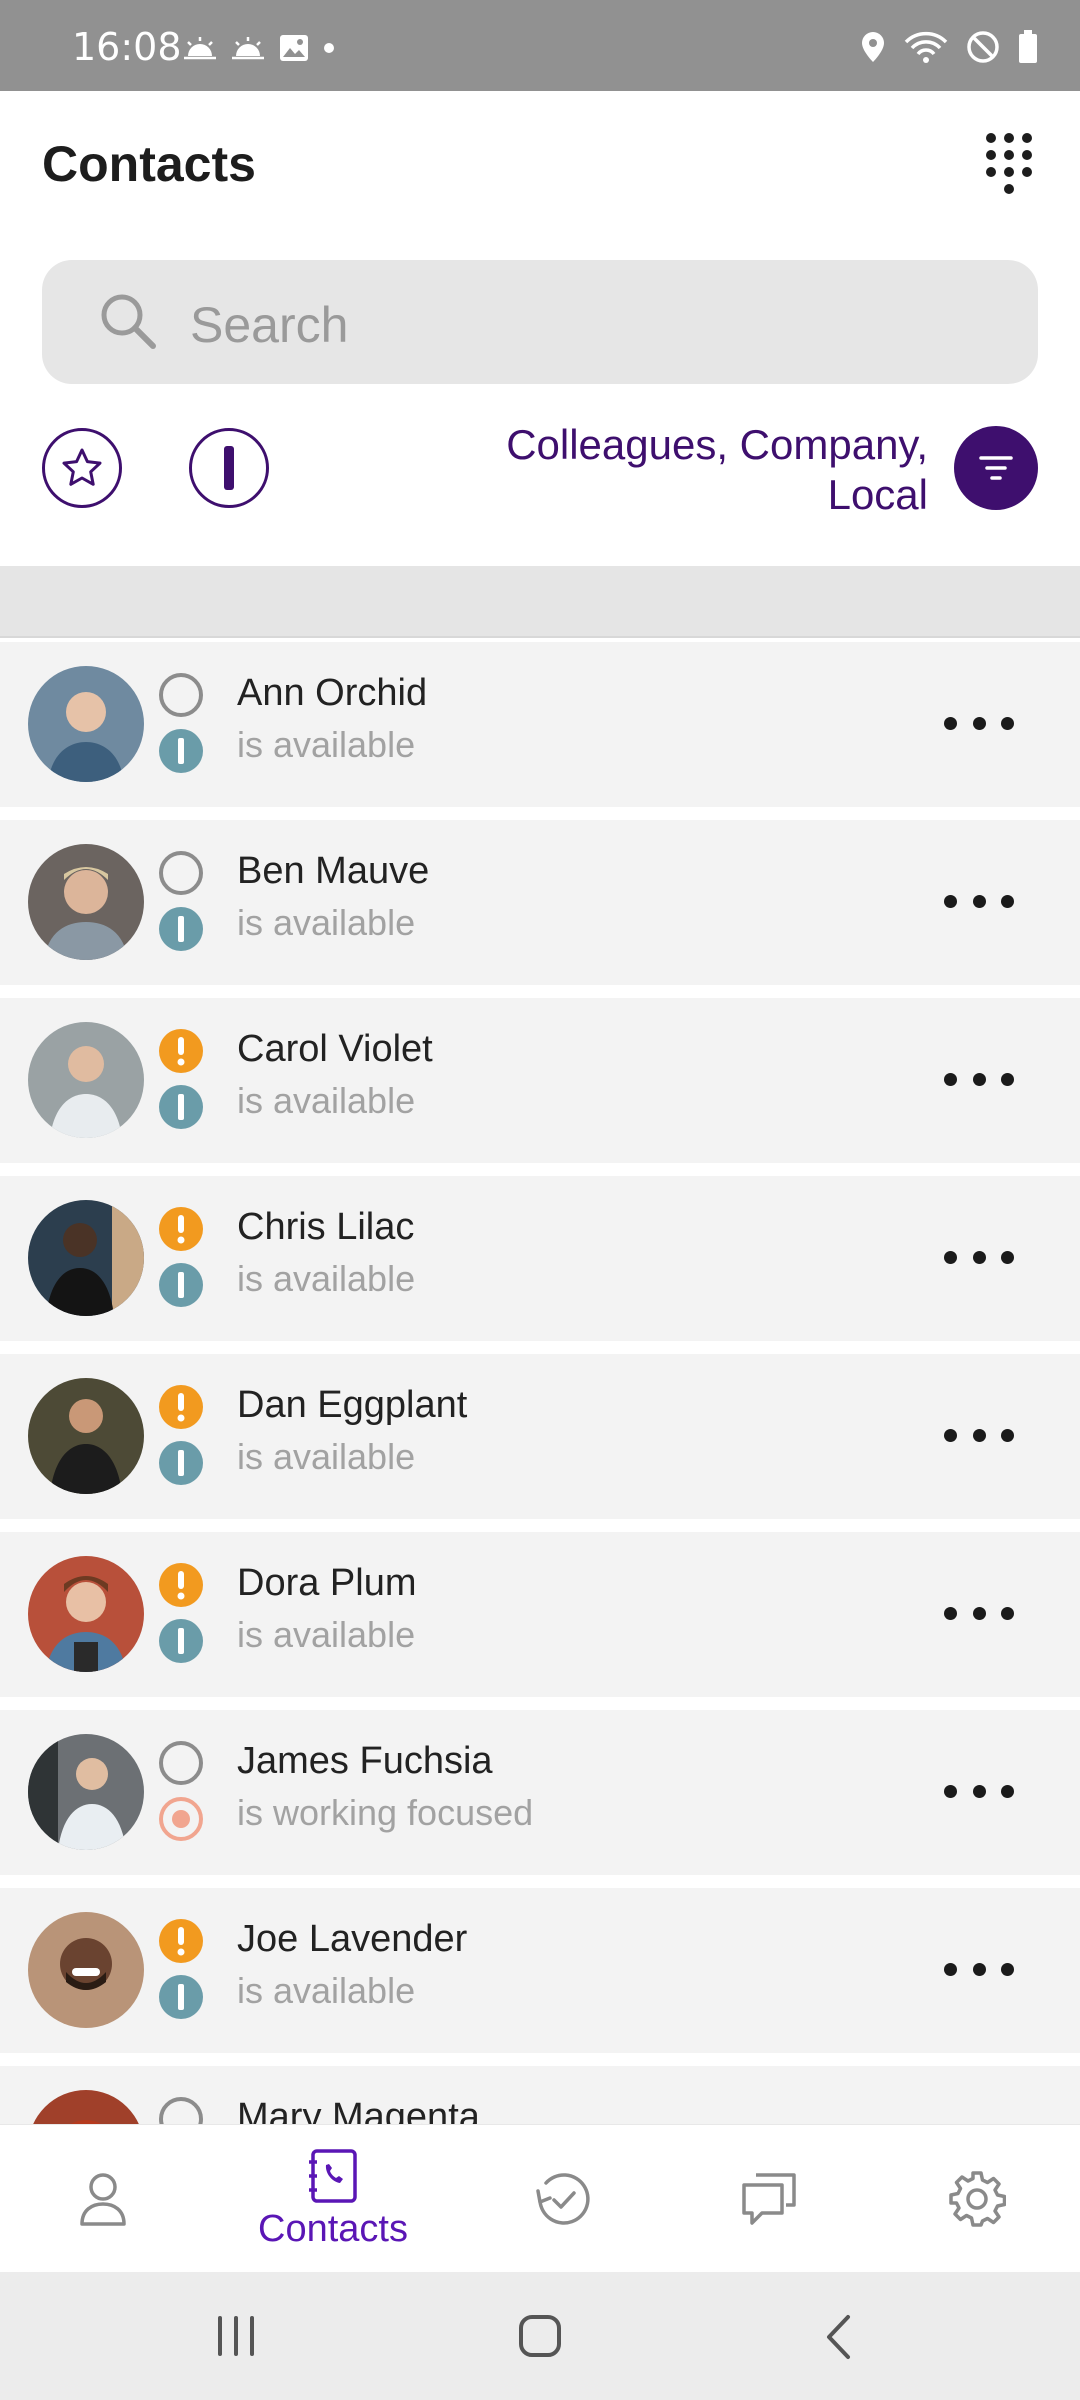 This screenshot has height=2400, width=1080. I want to click on image-icon, so click(294, 48).